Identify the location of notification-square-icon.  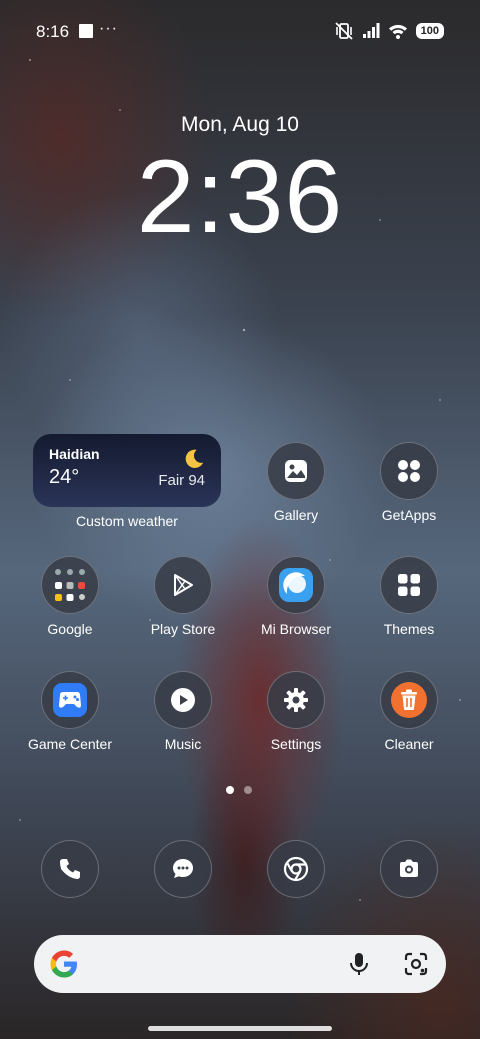
(86, 31).